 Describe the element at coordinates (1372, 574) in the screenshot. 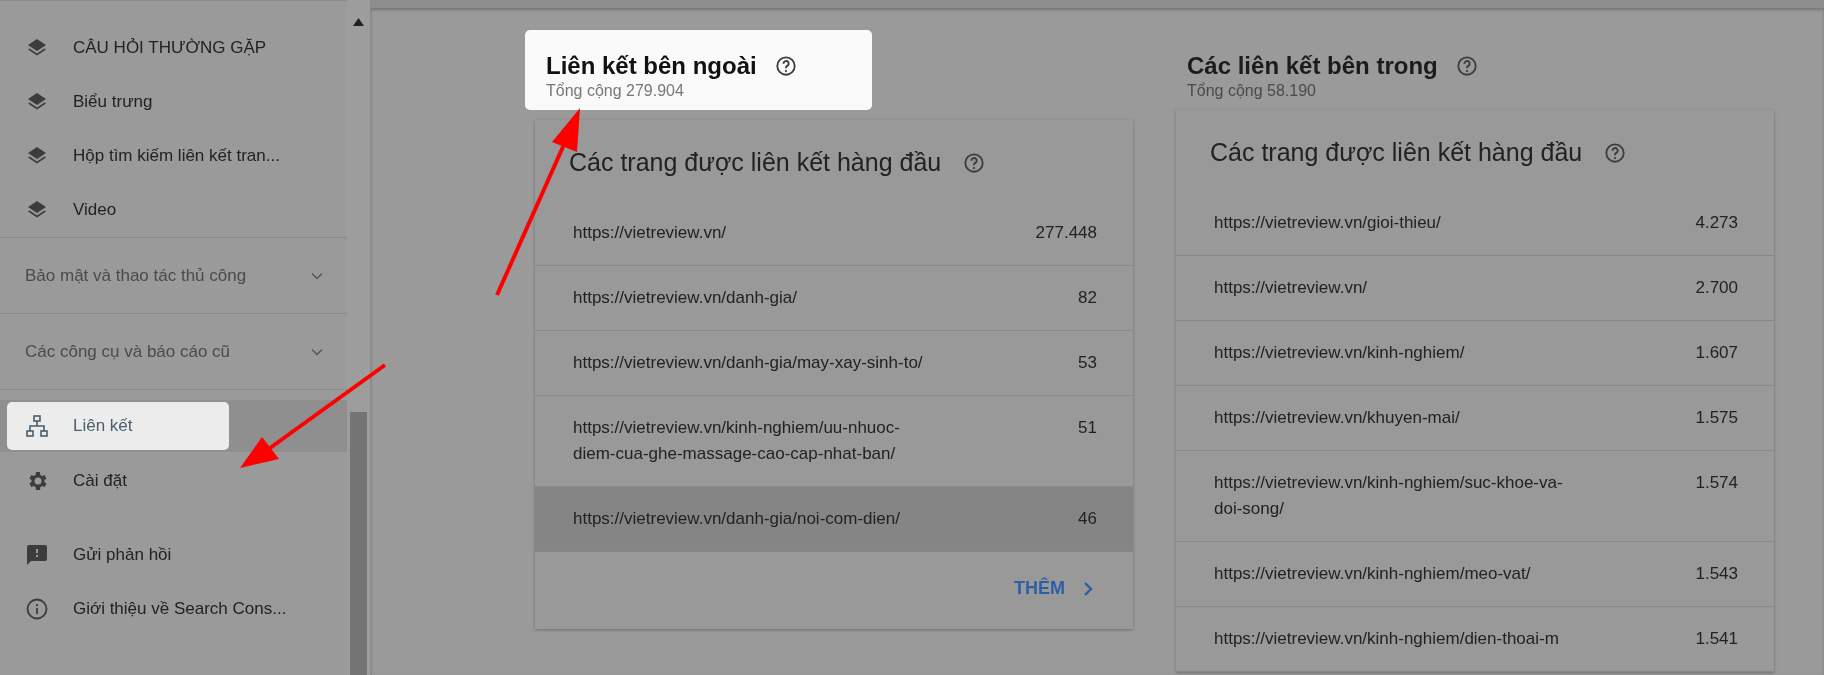

I see `page-url: https://vietreview.vn/kinh-nghiem/meo-vat/` at that location.